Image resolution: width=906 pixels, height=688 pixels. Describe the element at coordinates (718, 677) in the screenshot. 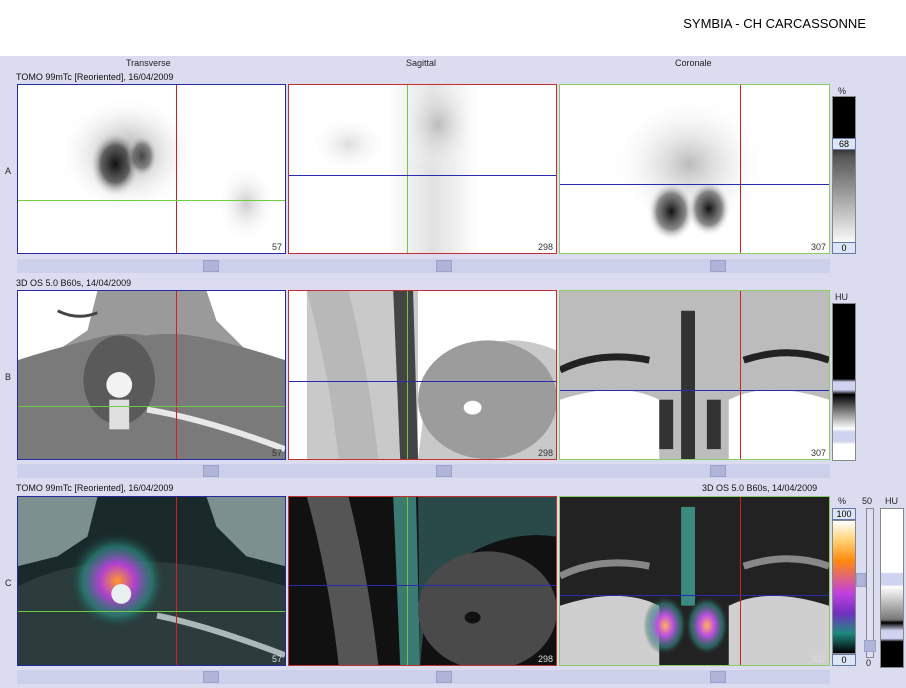

I see `slice-slider-c-coronal` at that location.